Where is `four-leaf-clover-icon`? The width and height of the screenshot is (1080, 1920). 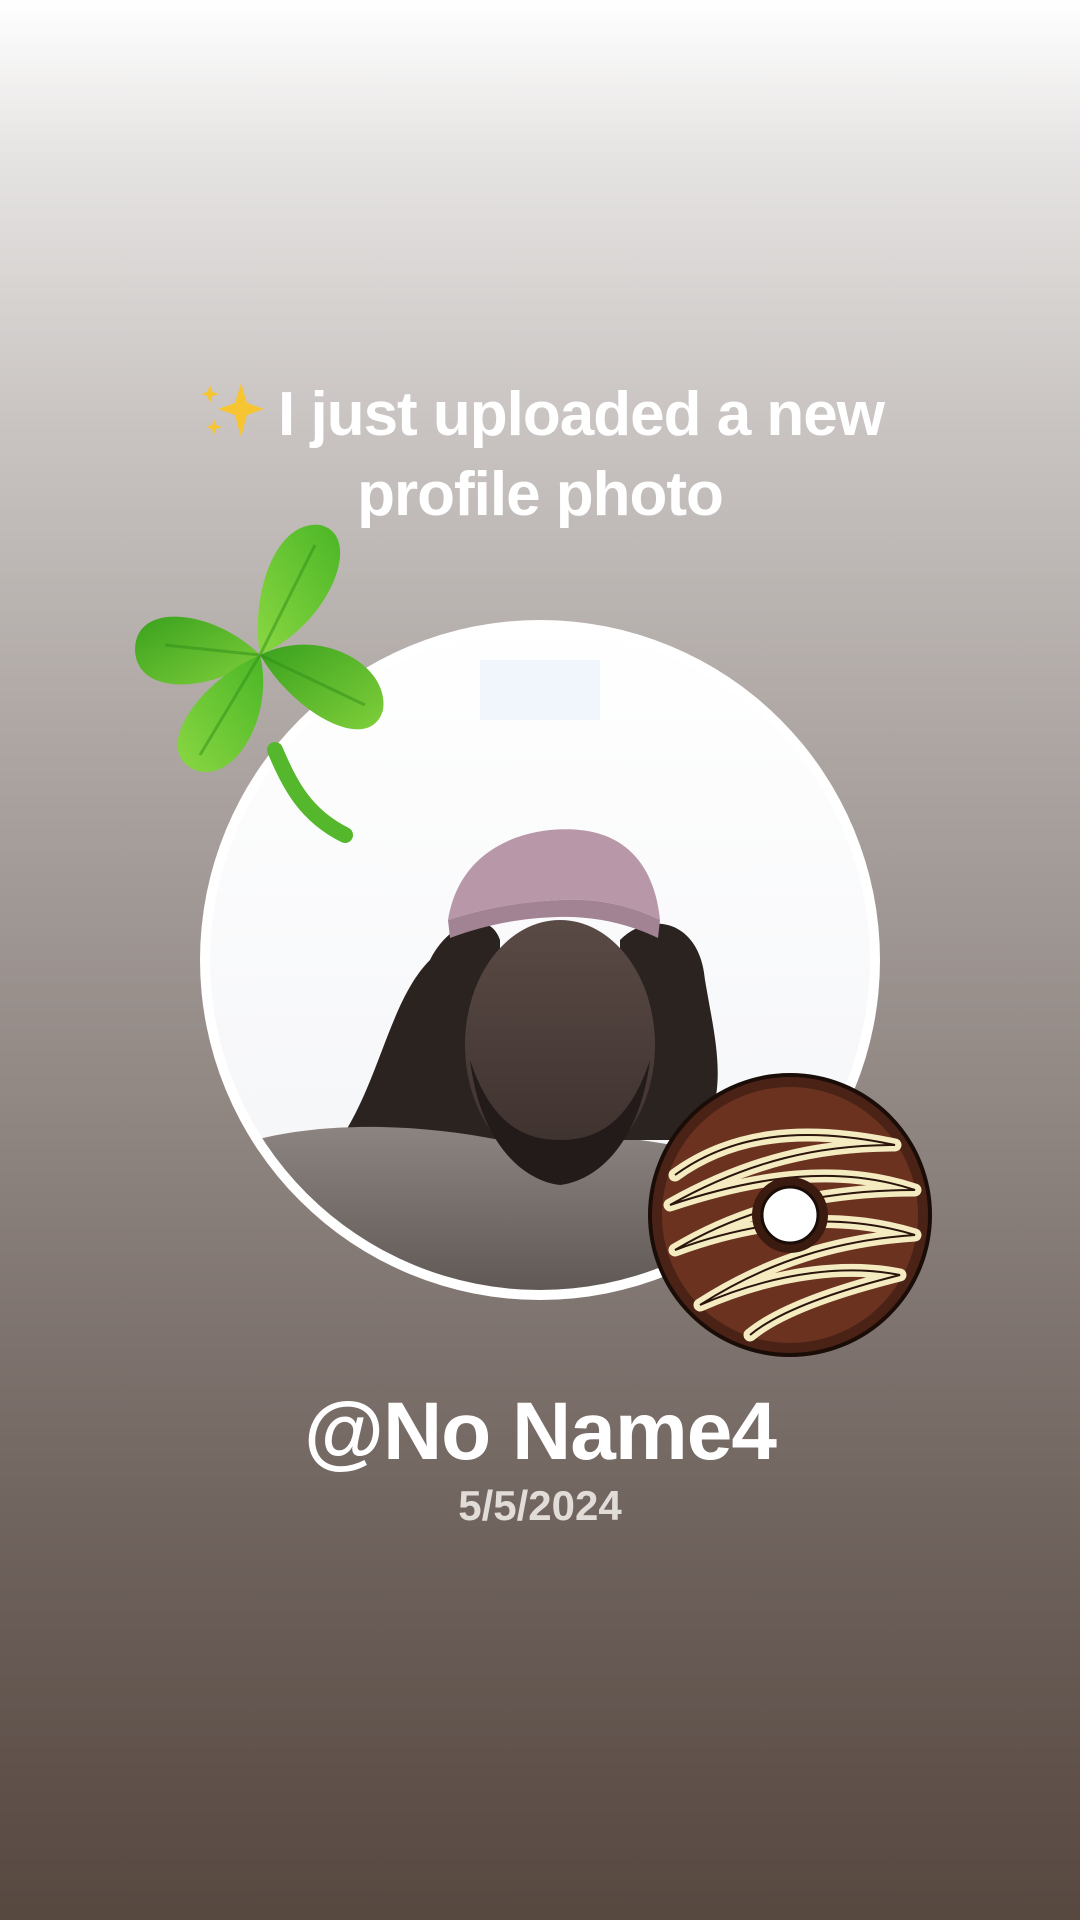 four-leaf-clover-icon is located at coordinates (259, 683).